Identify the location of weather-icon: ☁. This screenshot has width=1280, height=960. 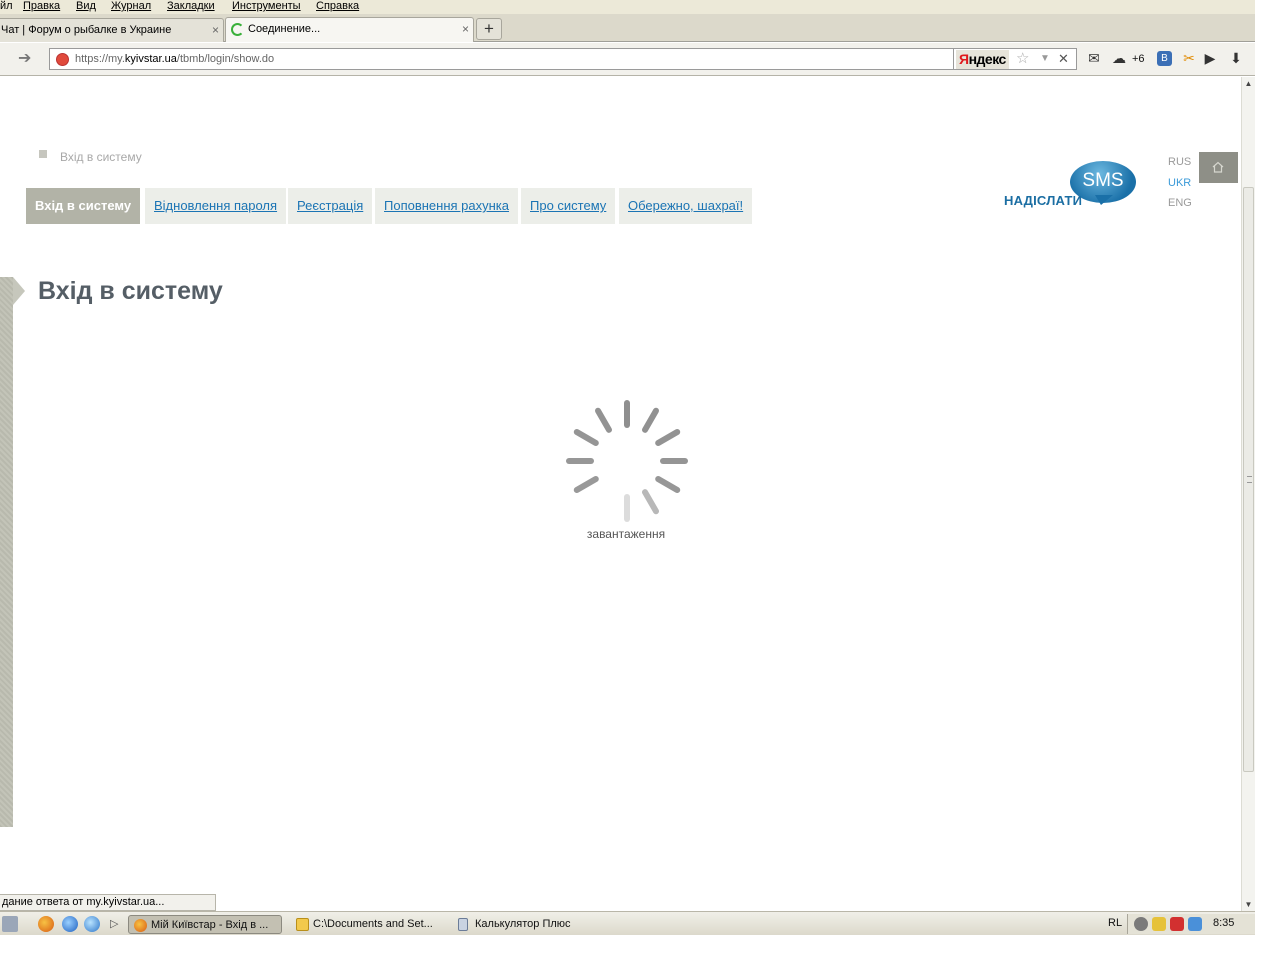
(1119, 58).